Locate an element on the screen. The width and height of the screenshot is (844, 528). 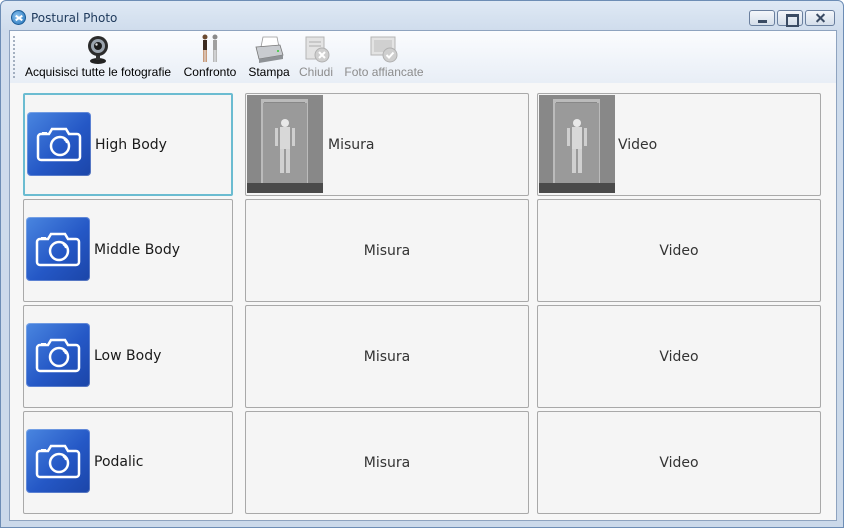
section-middle-body: Middle Body is located at coordinates (128, 250).